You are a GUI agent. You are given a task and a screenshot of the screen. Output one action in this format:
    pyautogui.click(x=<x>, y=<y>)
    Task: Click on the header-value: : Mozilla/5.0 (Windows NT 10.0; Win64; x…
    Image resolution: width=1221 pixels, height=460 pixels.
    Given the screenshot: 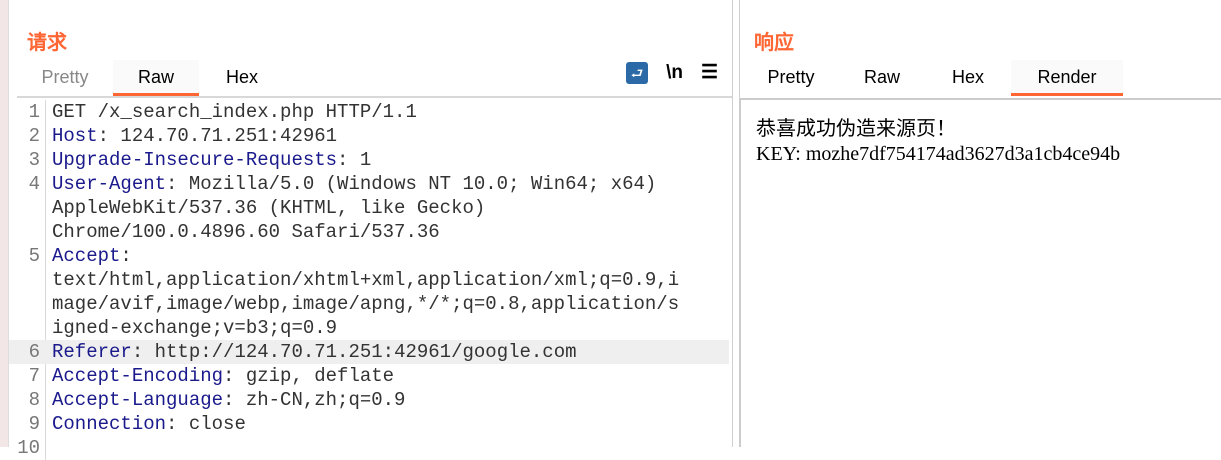 What is the action you would take?
    pyautogui.click(x=411, y=184)
    